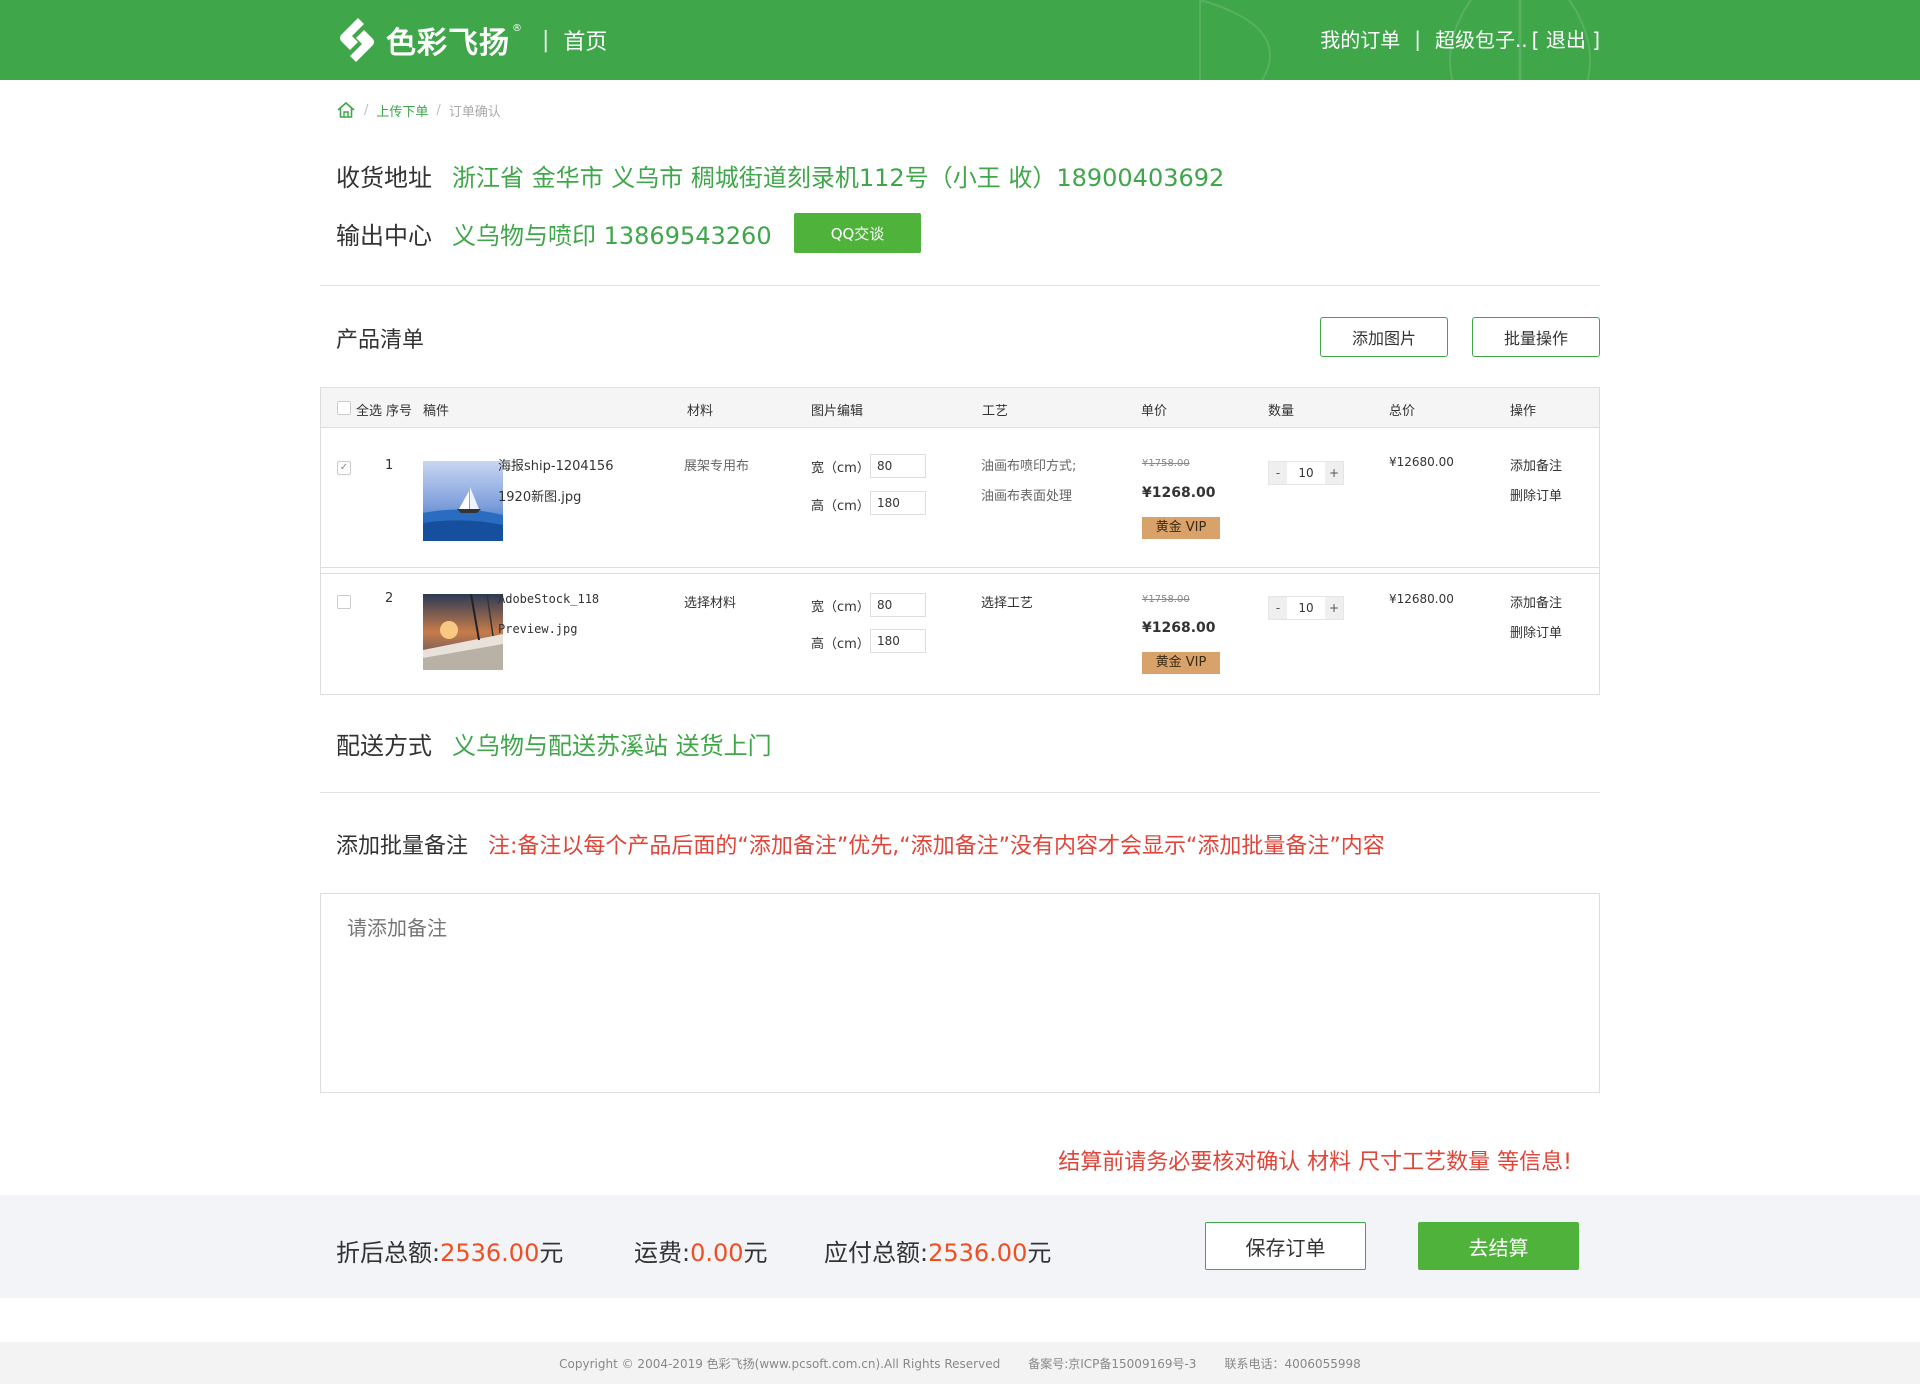  Describe the element at coordinates (1384, 337) in the screenshot. I see `add-image-button: 添加图片` at that location.